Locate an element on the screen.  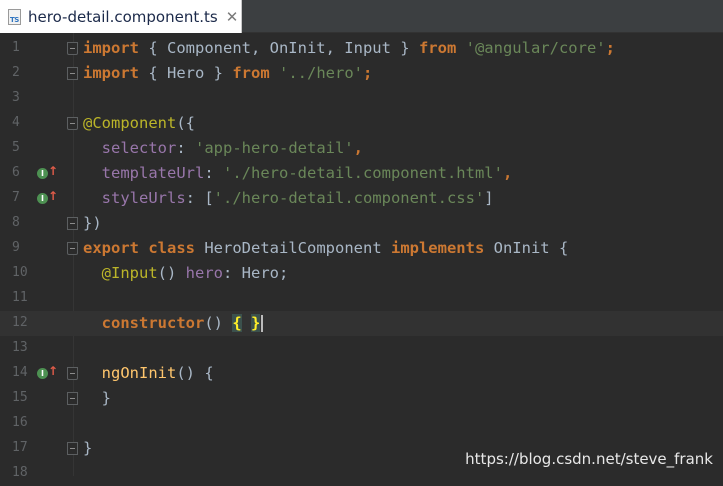
code-line-8: 8 }) is located at coordinates (361, 223).